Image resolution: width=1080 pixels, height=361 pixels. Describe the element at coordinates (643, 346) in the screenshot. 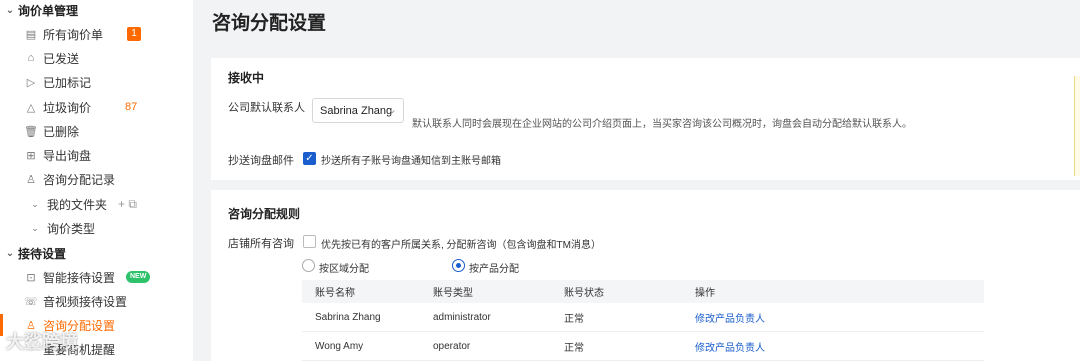

I see `table-row: Wong Amy operator 正常 修改产品负责人` at that location.